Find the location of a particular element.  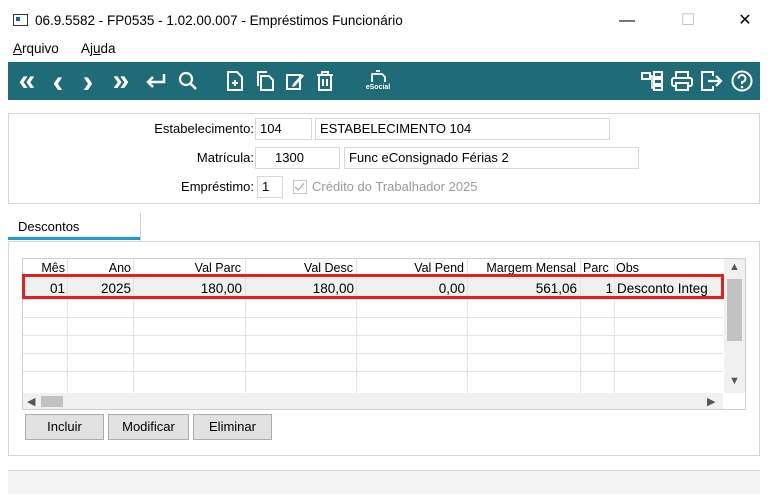

eliminar-button: Eliminar is located at coordinates (232, 427).